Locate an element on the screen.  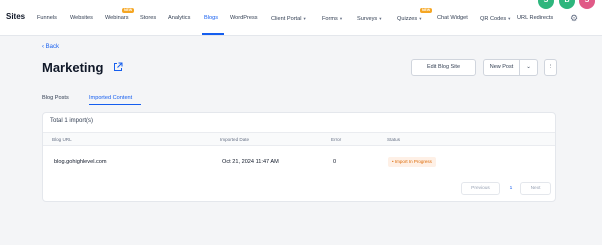
surveys-label: Surveys is located at coordinates (367, 19).